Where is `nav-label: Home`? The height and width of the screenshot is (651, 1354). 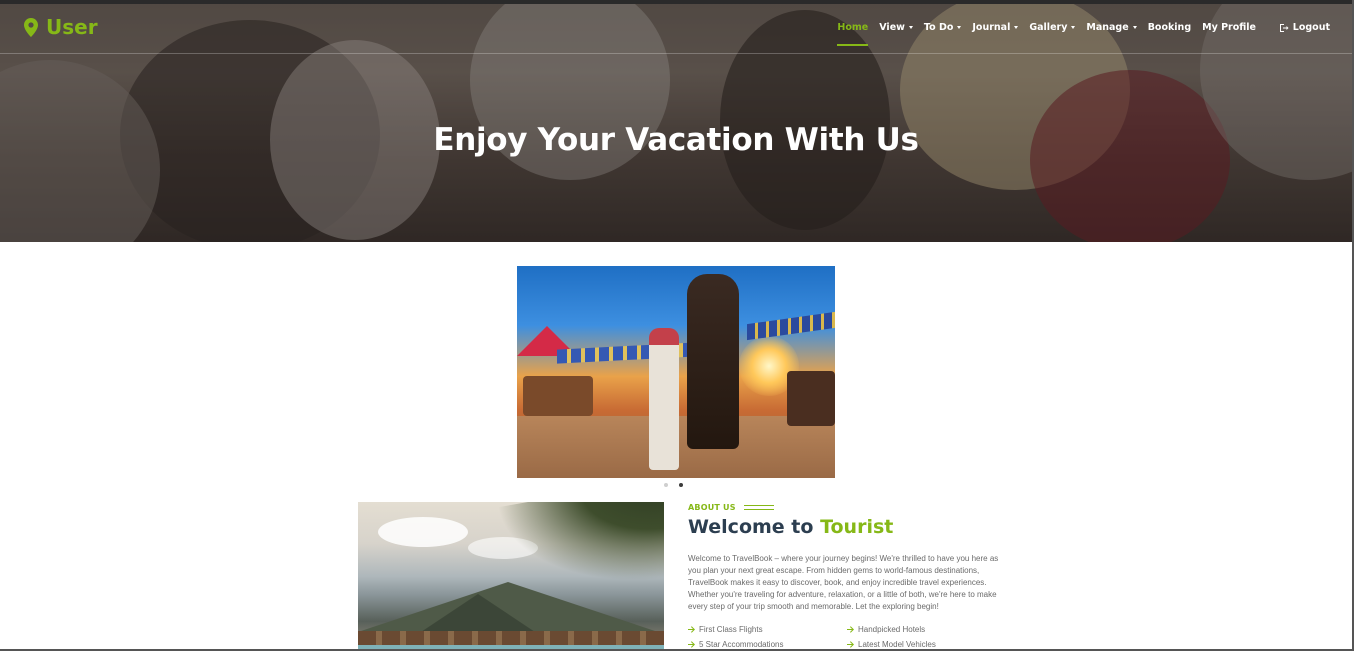
nav-label: Home is located at coordinates (853, 27).